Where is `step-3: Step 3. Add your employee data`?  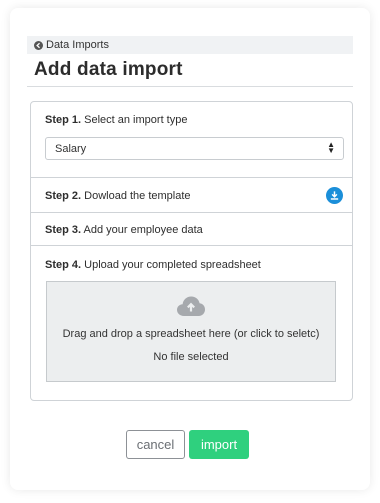 step-3: Step 3. Add your employee data is located at coordinates (124, 230).